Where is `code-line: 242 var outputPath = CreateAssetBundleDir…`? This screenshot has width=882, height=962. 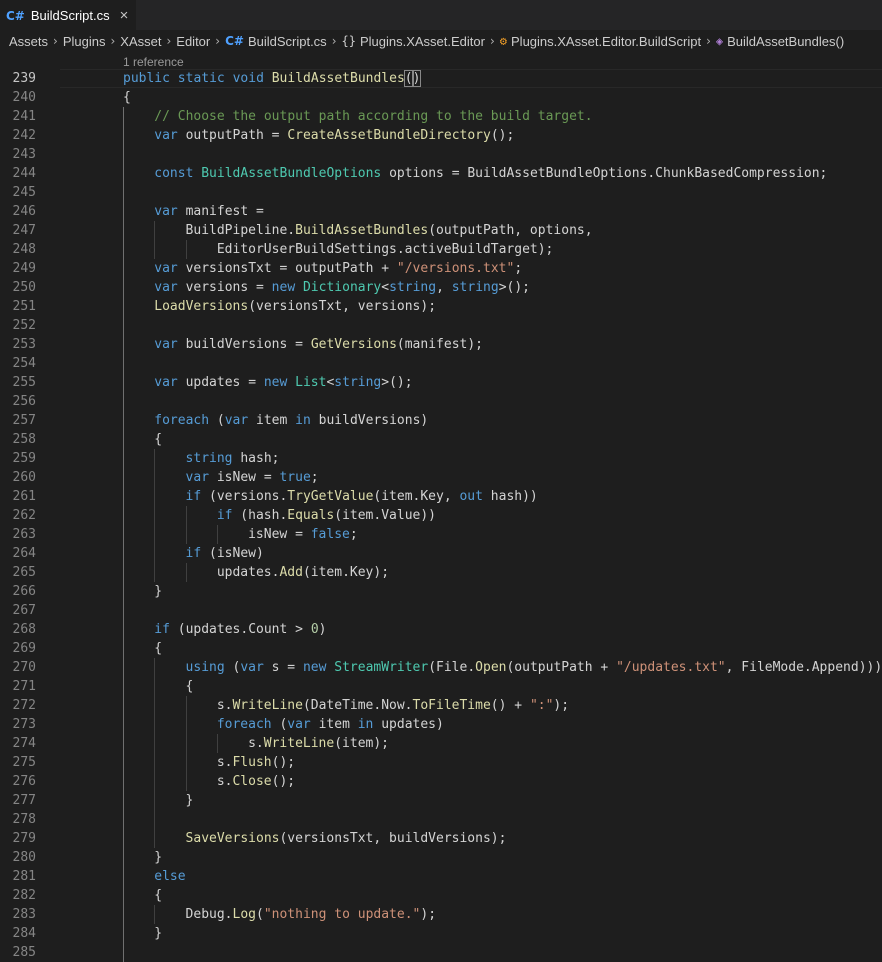
code-line: 242 var outputPath = CreateAssetBundleDir… is located at coordinates (441, 135).